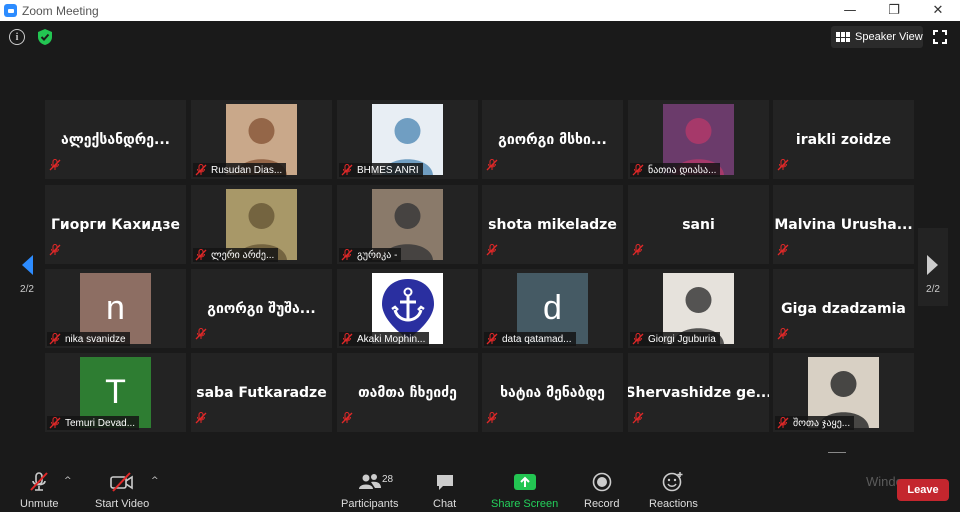  Describe the element at coordinates (602, 504) in the screenshot. I see `record-label: Record` at that location.